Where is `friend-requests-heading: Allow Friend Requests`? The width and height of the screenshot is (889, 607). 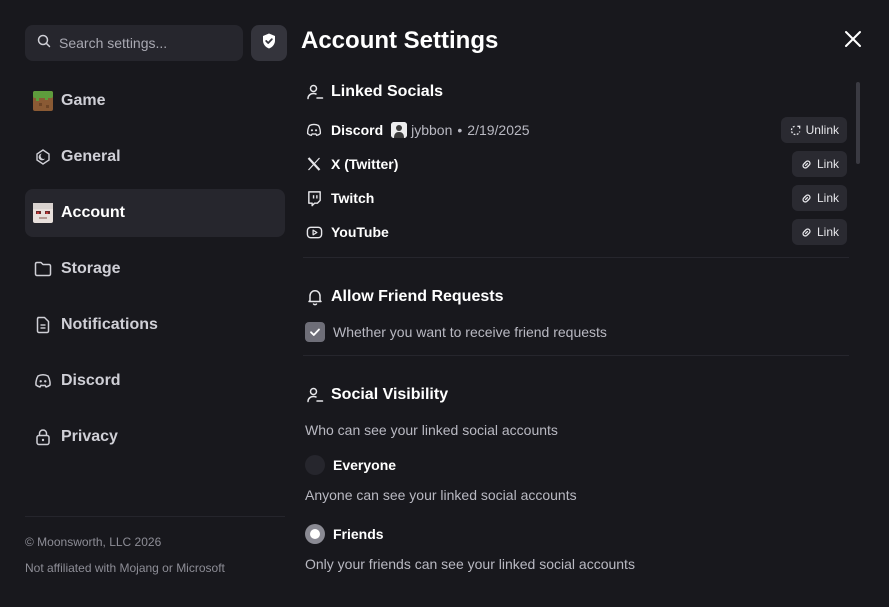
friend-requests-heading: Allow Friend Requests is located at coordinates (404, 297).